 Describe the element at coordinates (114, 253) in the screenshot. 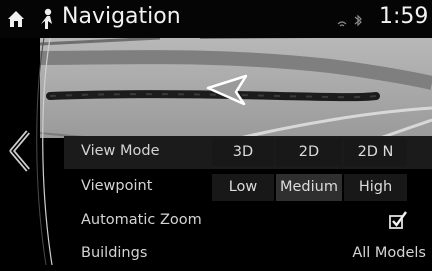

I see `buildings-label: Buildings` at that location.